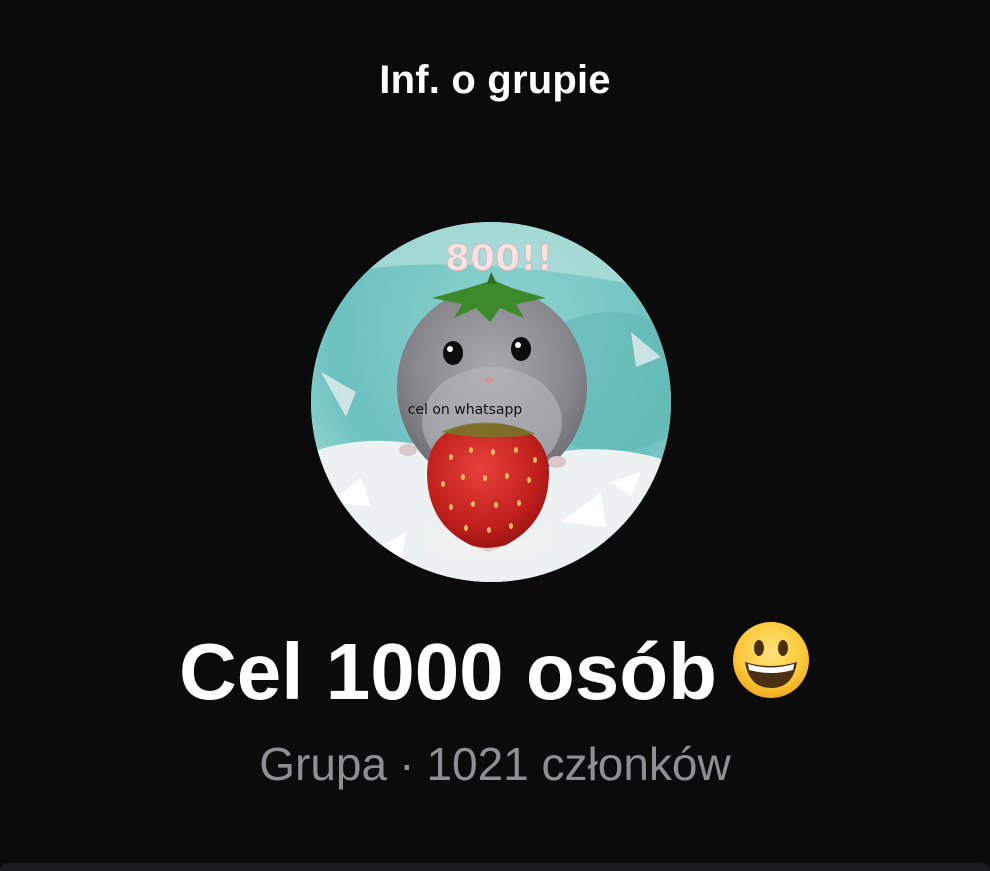 This screenshot has height=871, width=990. Describe the element at coordinates (447, 671) in the screenshot. I see `group-name-text: Cel 1000 osób` at that location.